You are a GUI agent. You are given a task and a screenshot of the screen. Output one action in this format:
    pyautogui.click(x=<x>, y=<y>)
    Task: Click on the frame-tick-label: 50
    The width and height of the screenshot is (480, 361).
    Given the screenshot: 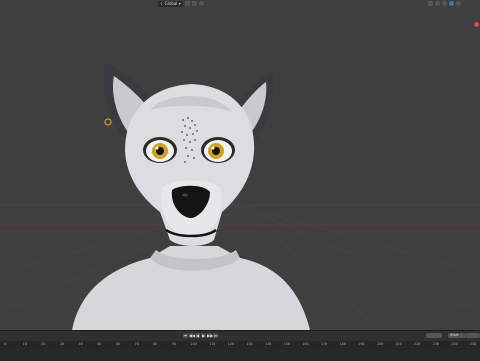 What is the action you would take?
    pyautogui.click(x=99, y=344)
    